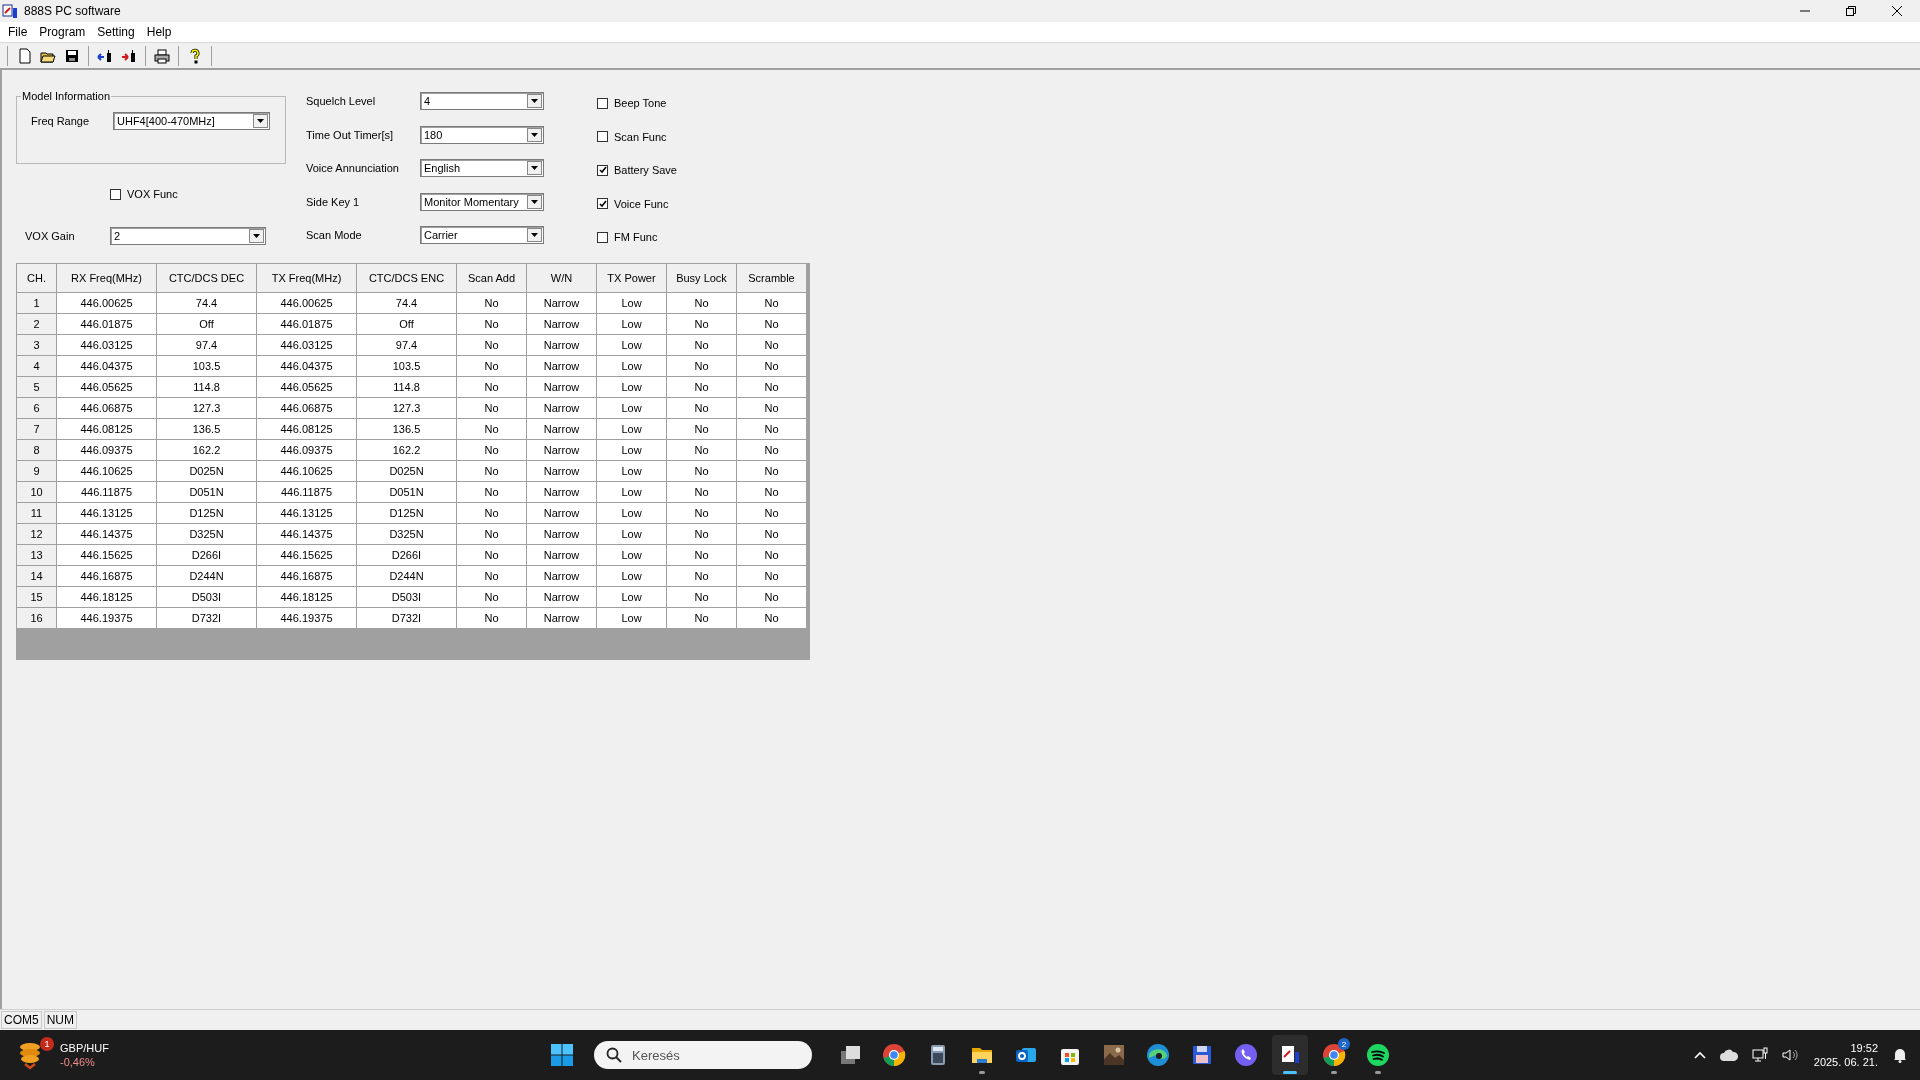  I want to click on dropdown-field: English, so click(482, 168).